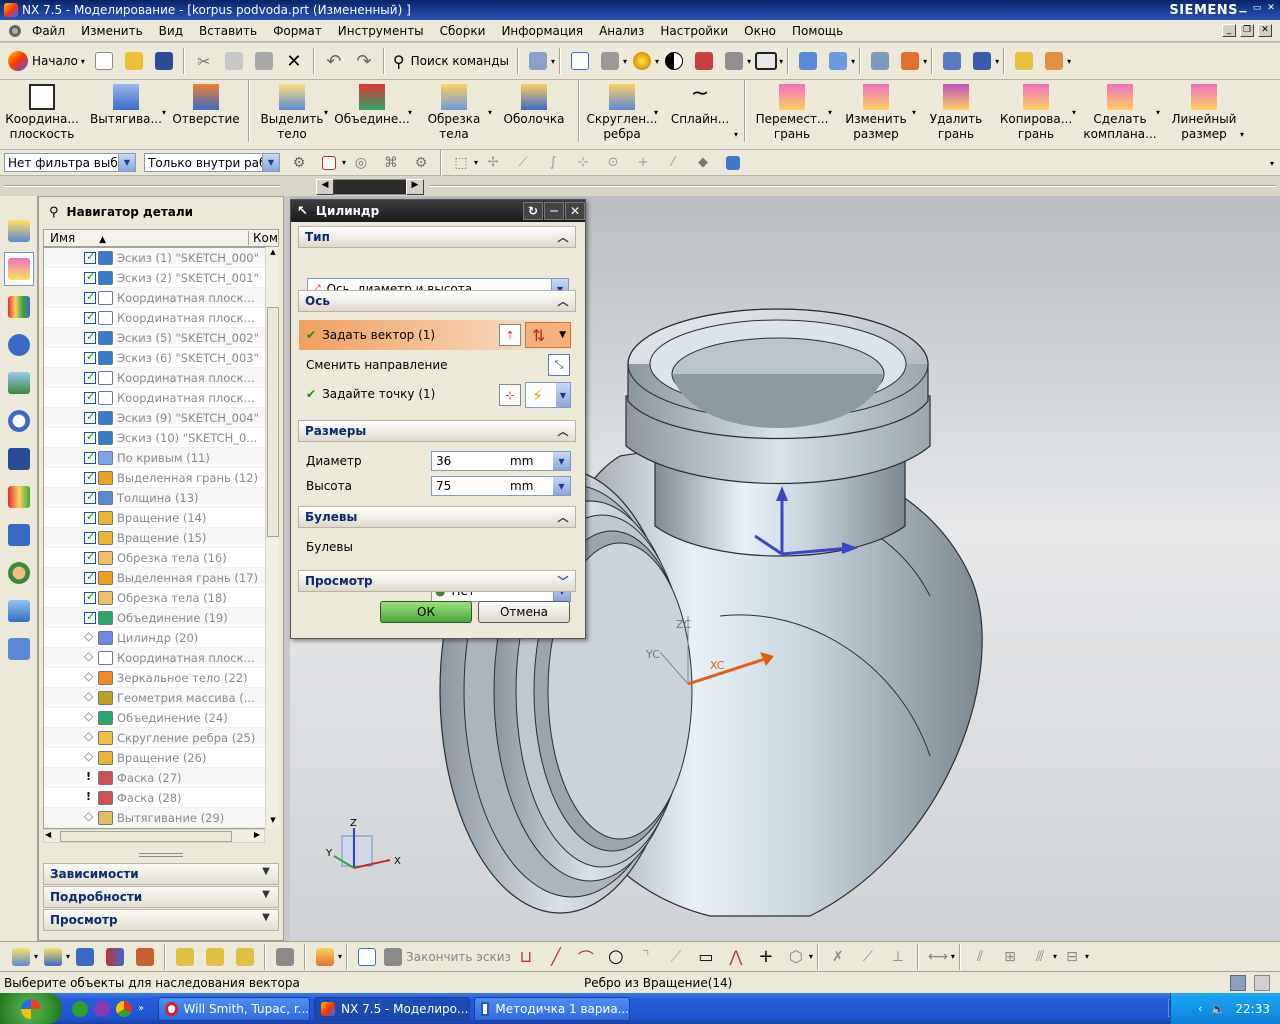 The height and width of the screenshot is (1024, 1280). I want to click on point-dialog-button: ⊹, so click(510, 395).